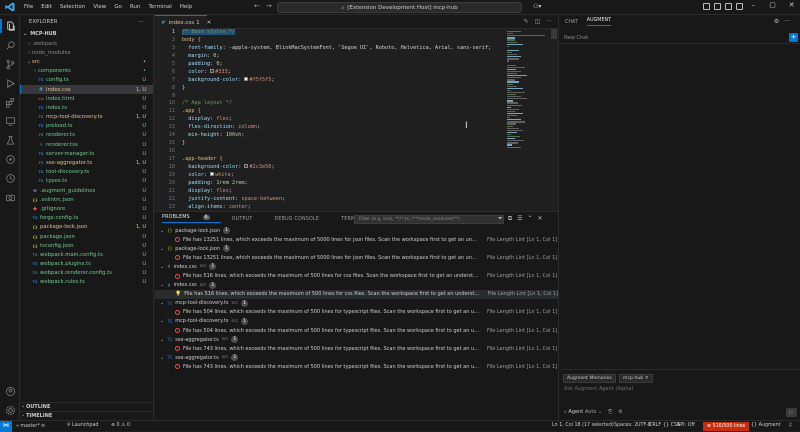 The height and width of the screenshot is (432, 800). What do you see at coordinates (679, 38) in the screenshot?
I see `new-chat-bar: New Chat +` at bounding box center [679, 38].